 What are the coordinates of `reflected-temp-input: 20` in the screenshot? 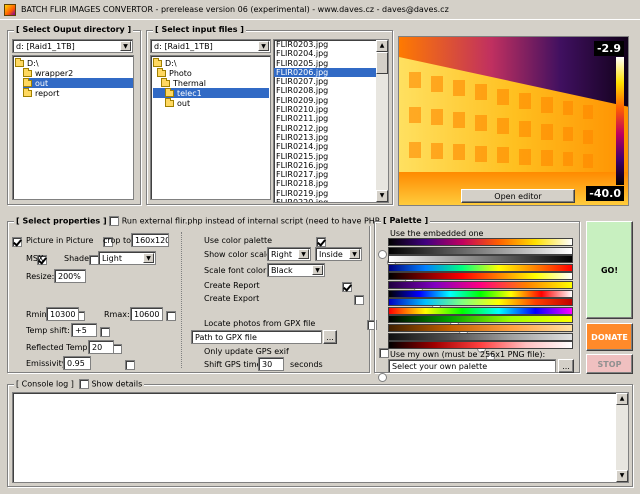 It's located at (101, 347).